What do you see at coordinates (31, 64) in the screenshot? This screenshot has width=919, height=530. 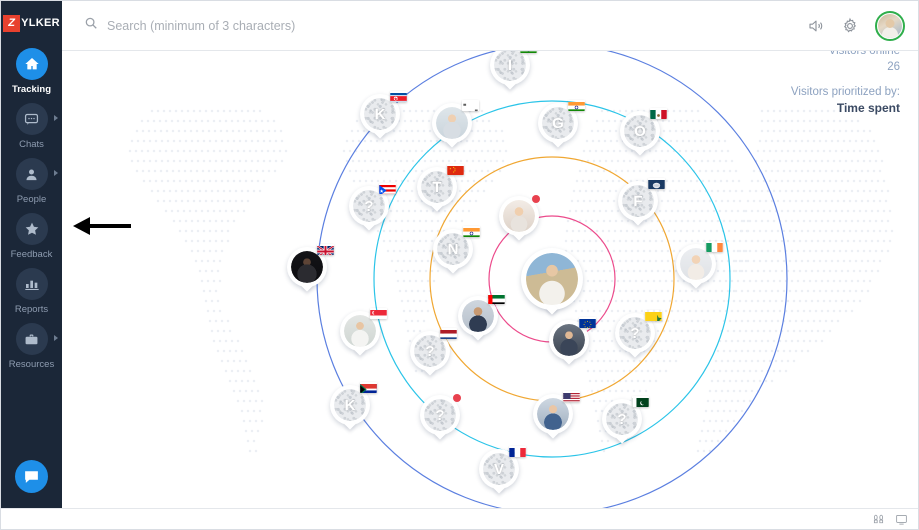 I see `home-icon` at bounding box center [31, 64].